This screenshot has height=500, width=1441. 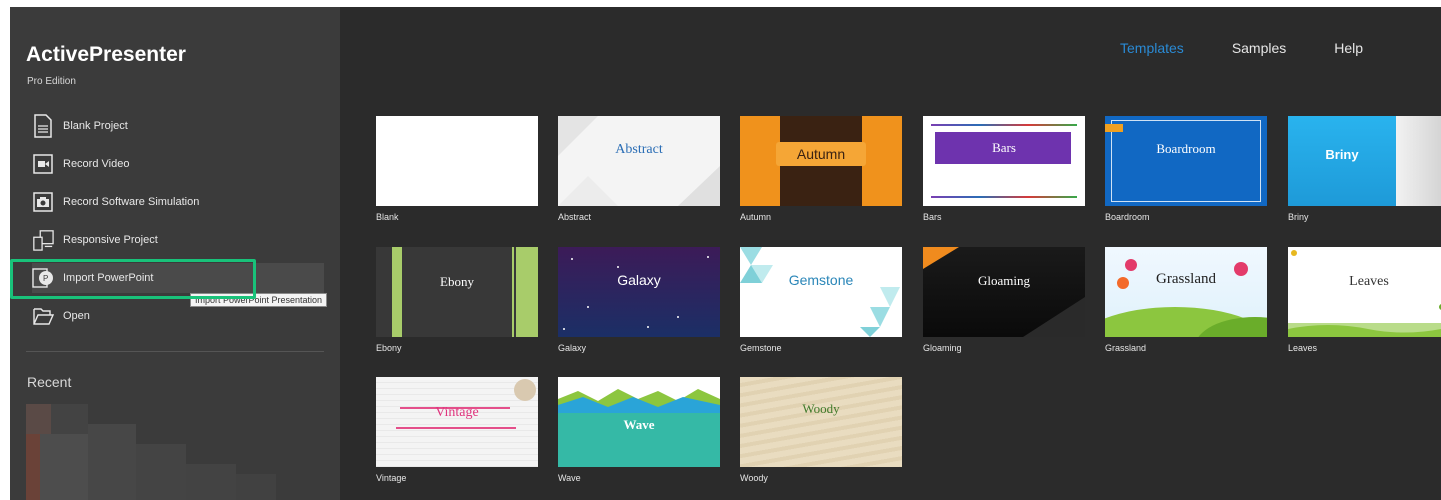 What do you see at coordinates (1259, 48) in the screenshot?
I see `tab-samples: Samples` at bounding box center [1259, 48].